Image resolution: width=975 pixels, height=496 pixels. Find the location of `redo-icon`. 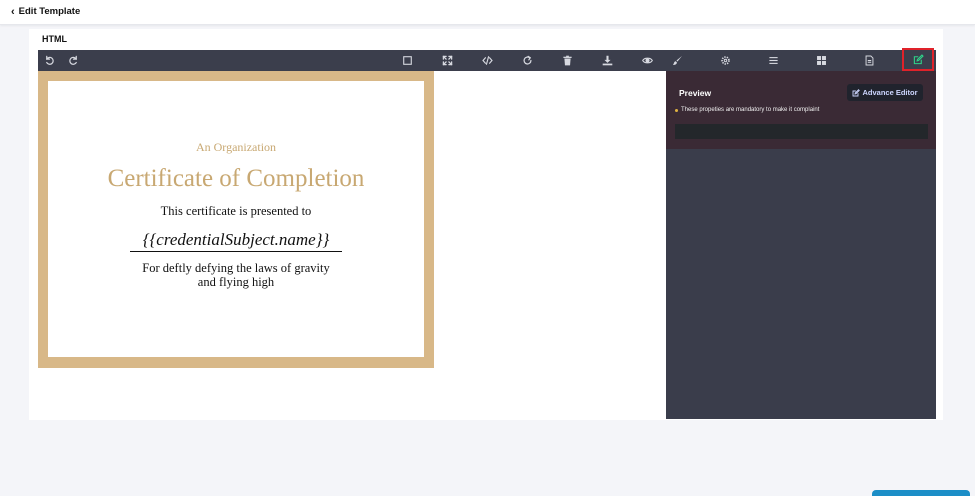

redo-icon is located at coordinates (72, 60).